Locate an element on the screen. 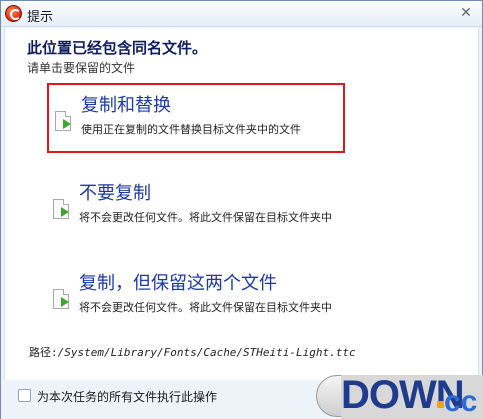  option-copy-and-replace: 复制和替换 使用正在复制的文件替换目标文件夹中的文件 is located at coordinates (196, 118).